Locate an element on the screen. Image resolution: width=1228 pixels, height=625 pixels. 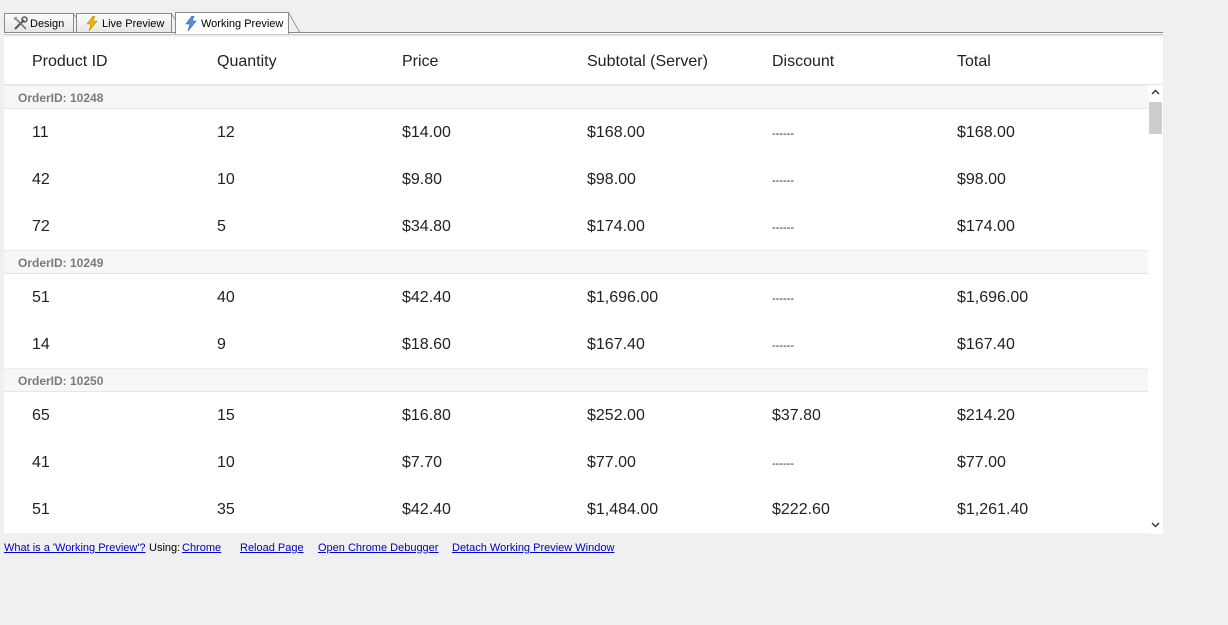
open-debugger-link: Open Chrome Debugger is located at coordinates (378, 548).